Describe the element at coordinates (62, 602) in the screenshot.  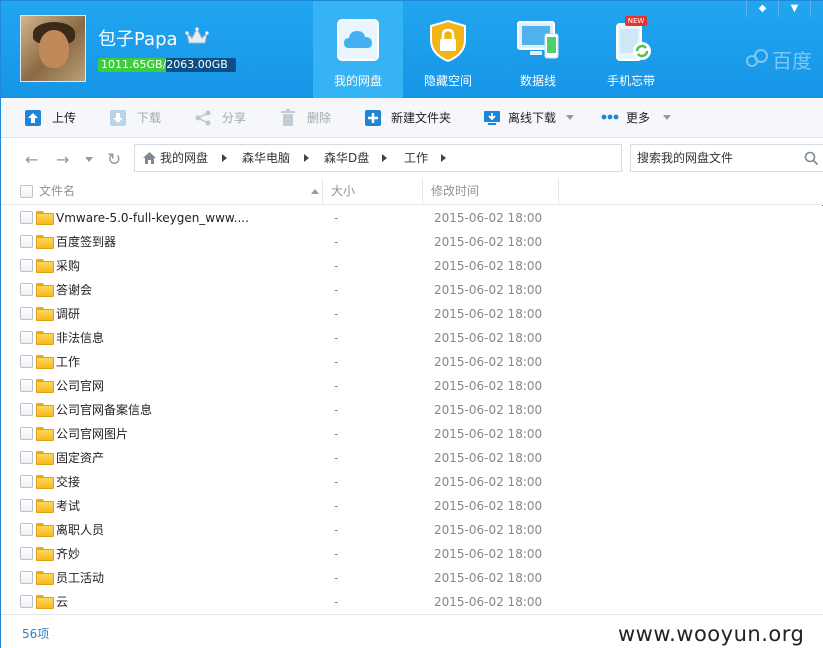
I see `file-name: 云` at that location.